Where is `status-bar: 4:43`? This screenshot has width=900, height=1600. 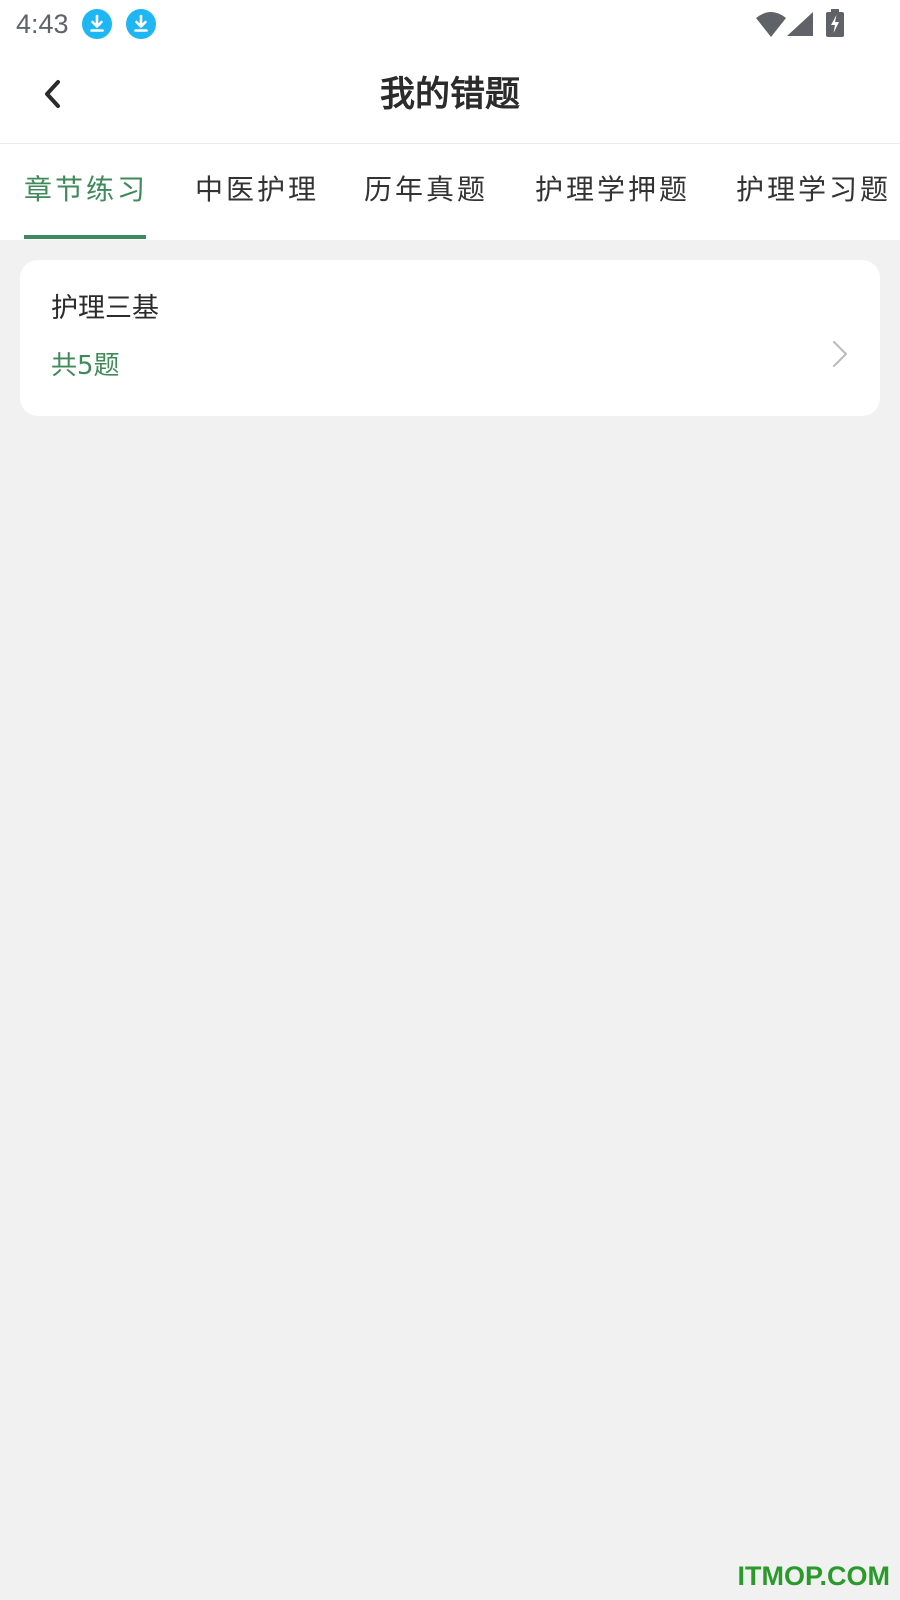
status-bar: 4:43 is located at coordinates (450, 24).